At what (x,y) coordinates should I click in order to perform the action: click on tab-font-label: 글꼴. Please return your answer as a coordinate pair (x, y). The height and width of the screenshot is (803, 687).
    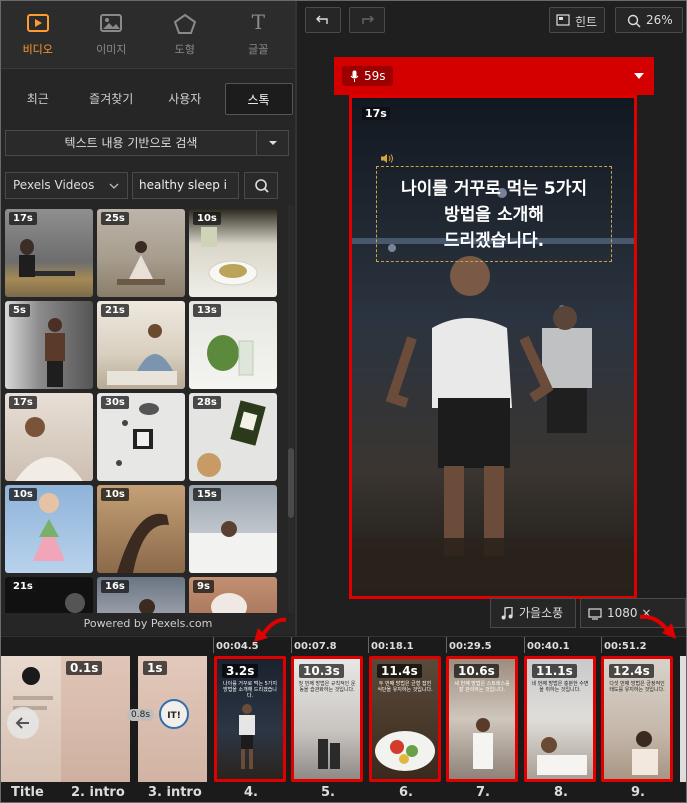
    Looking at the image, I should click on (258, 49).